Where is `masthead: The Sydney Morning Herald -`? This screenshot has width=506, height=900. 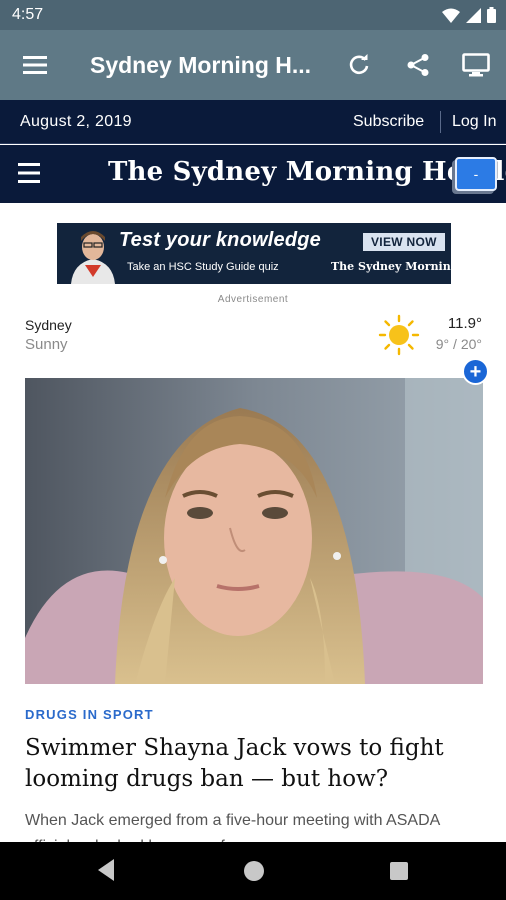
masthead: The Sydney Morning Herald - is located at coordinates (253, 174).